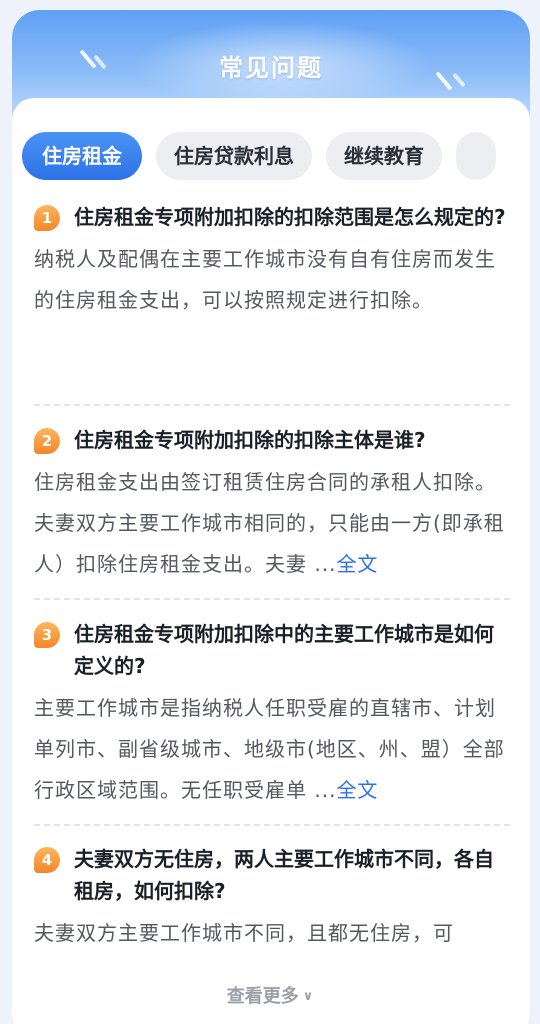 The height and width of the screenshot is (1024, 540). Describe the element at coordinates (47, 635) in the screenshot. I see `number-badge: 3` at that location.